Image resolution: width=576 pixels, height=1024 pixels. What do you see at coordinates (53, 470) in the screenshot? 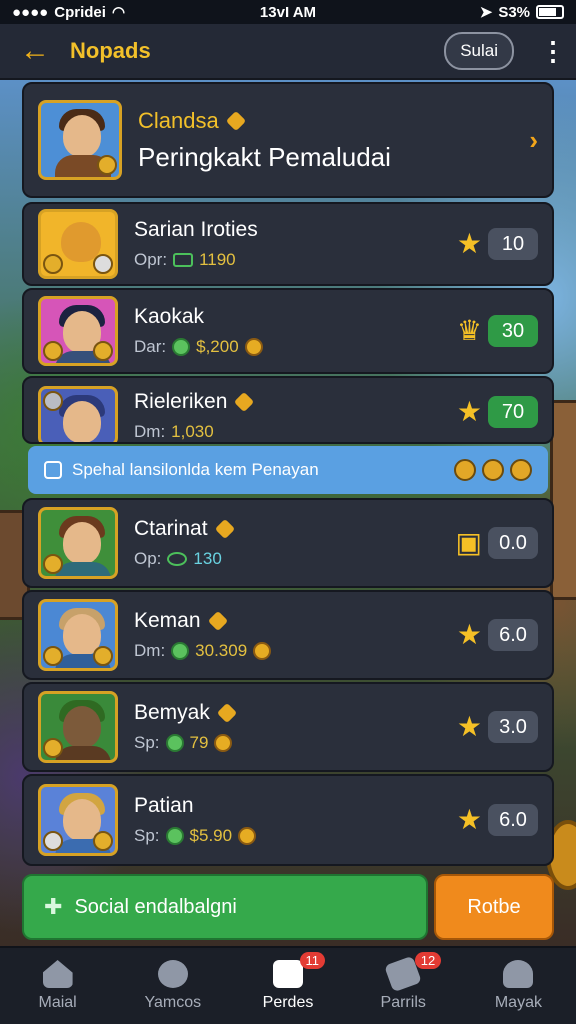
I see `info-icon` at bounding box center [53, 470].